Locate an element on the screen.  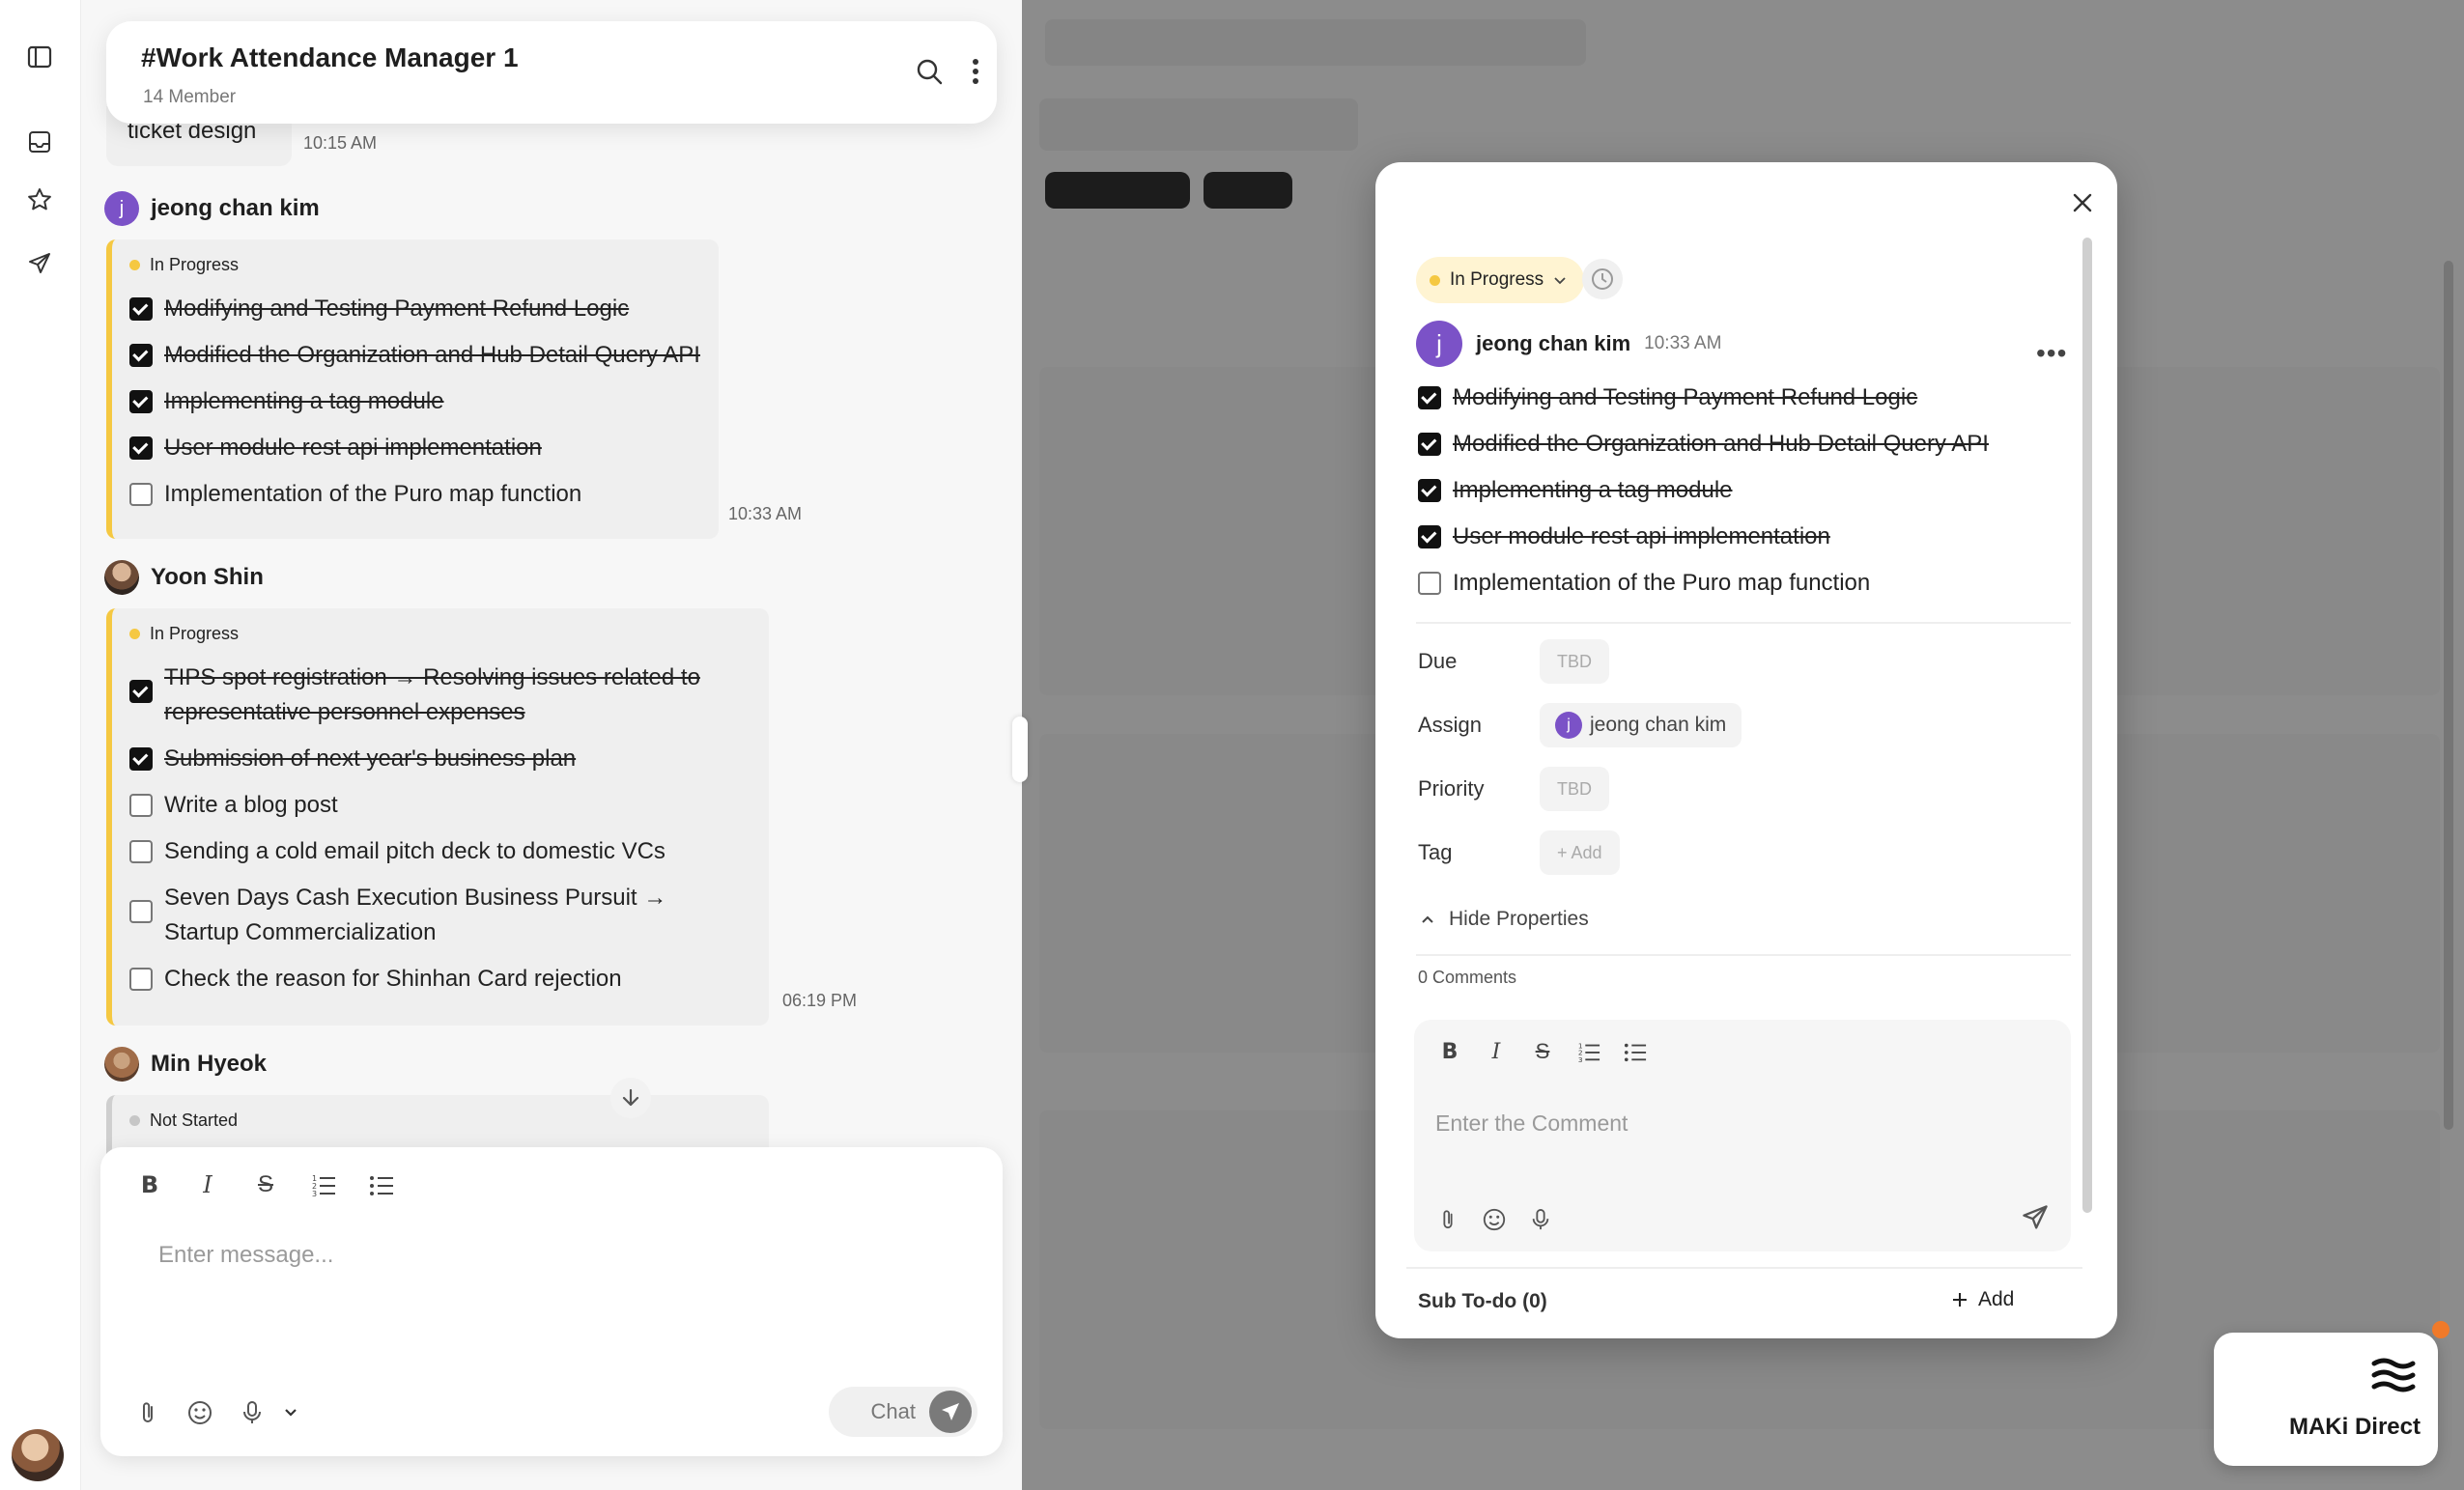
todo-text: User module rest api implementation is located at coordinates (1641, 536).